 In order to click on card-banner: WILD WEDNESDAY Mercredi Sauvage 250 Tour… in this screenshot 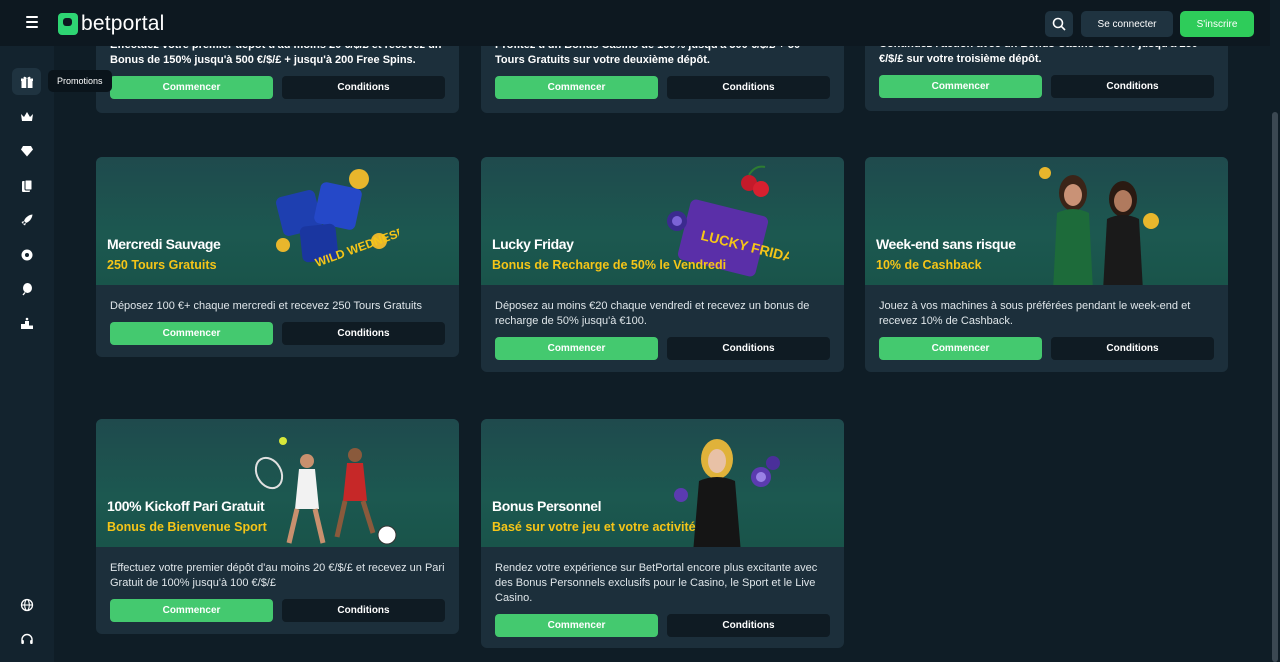, I will do `click(277, 221)`.